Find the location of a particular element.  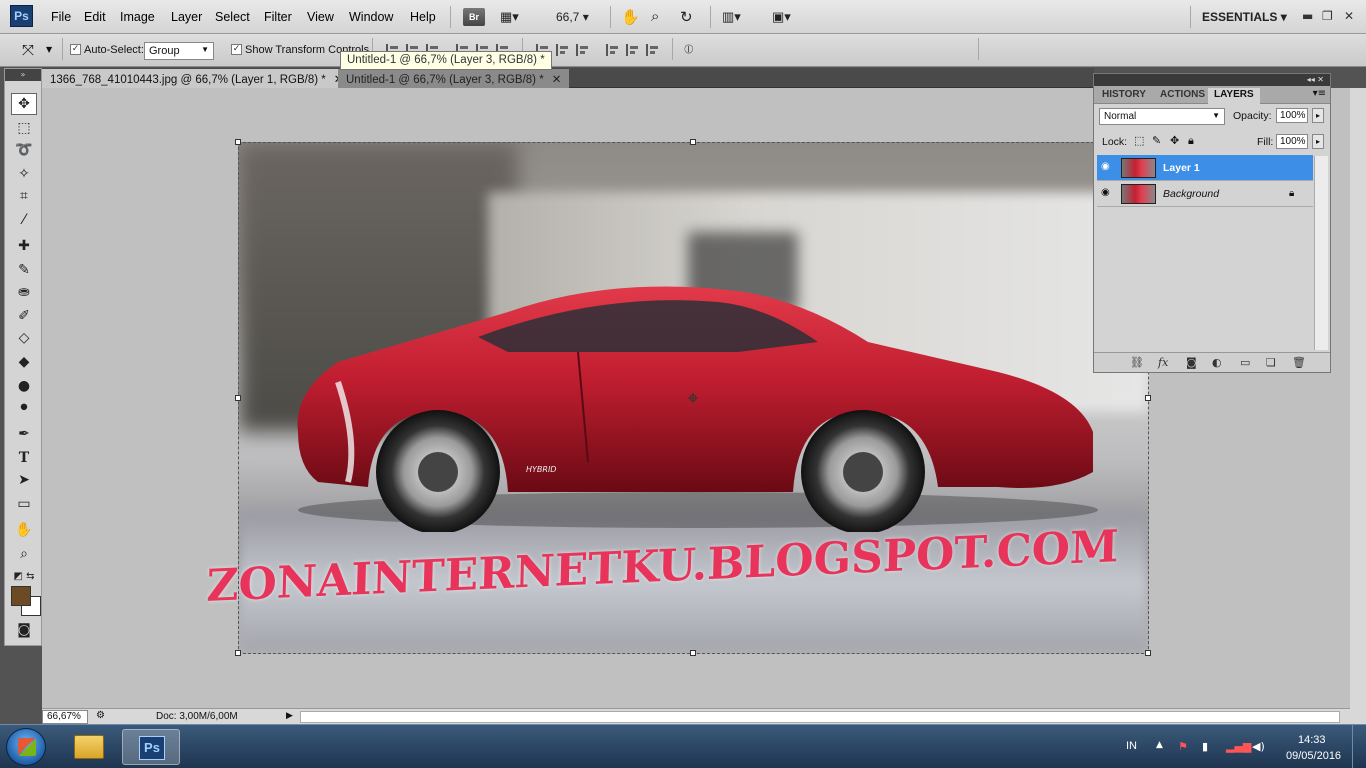

history-brush-tool-icon: ✐ is located at coordinates (24, 316).